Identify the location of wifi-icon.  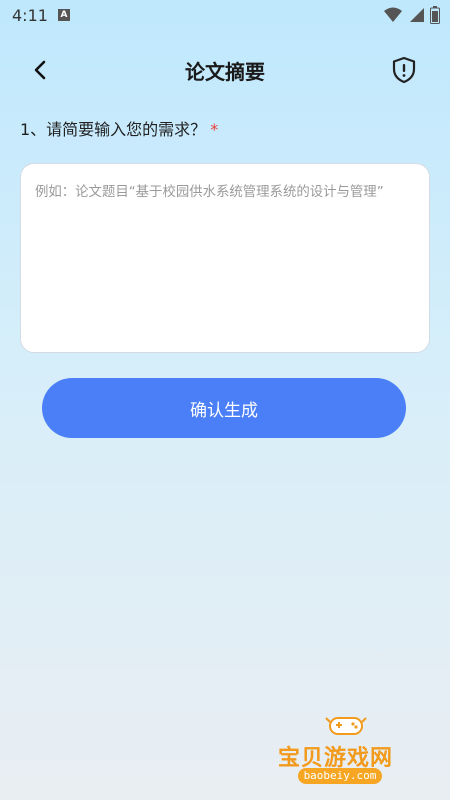
(393, 14).